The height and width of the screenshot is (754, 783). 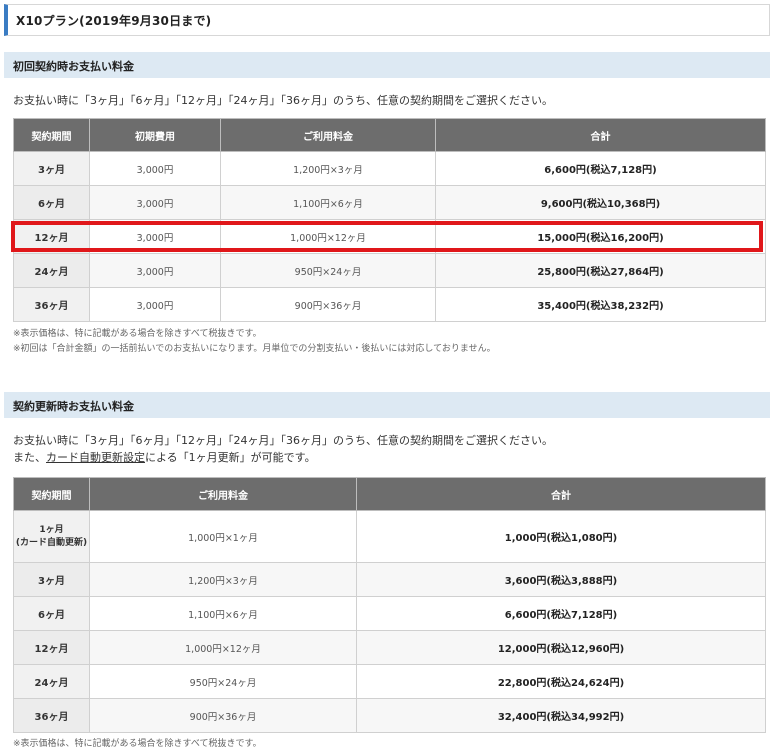 I want to click on table-row: 12ヶ月 1,000円×12ヶ月 12,000円(税込12,960円), so click(x=389, y=647).